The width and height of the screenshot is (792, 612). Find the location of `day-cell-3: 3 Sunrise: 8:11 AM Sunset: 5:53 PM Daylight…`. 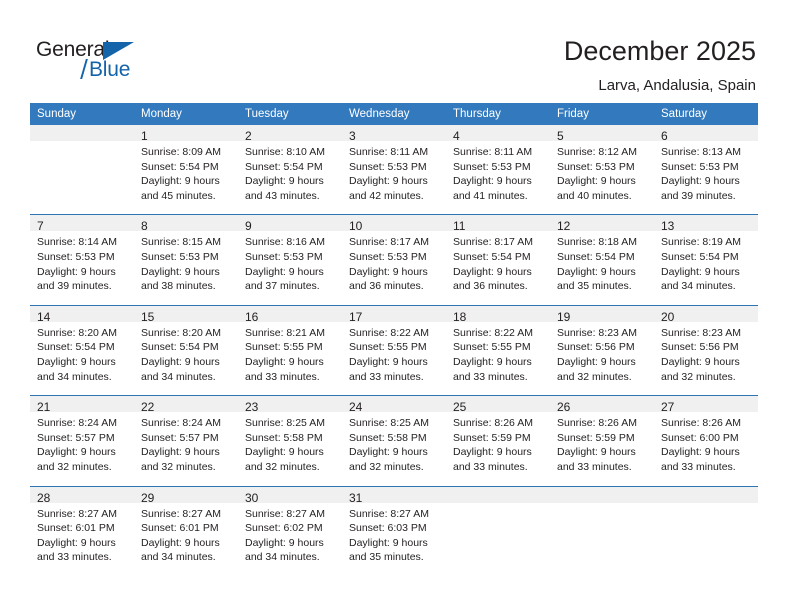

day-cell-3: 3 Sunrise: 8:11 AM Sunset: 5:53 PM Daylight… is located at coordinates (394, 170).